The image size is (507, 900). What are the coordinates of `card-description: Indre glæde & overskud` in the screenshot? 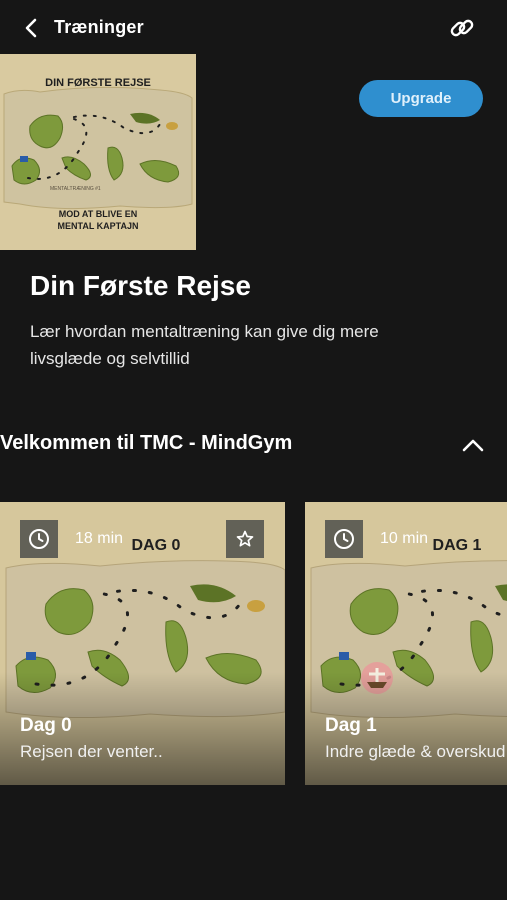 It's located at (415, 751).